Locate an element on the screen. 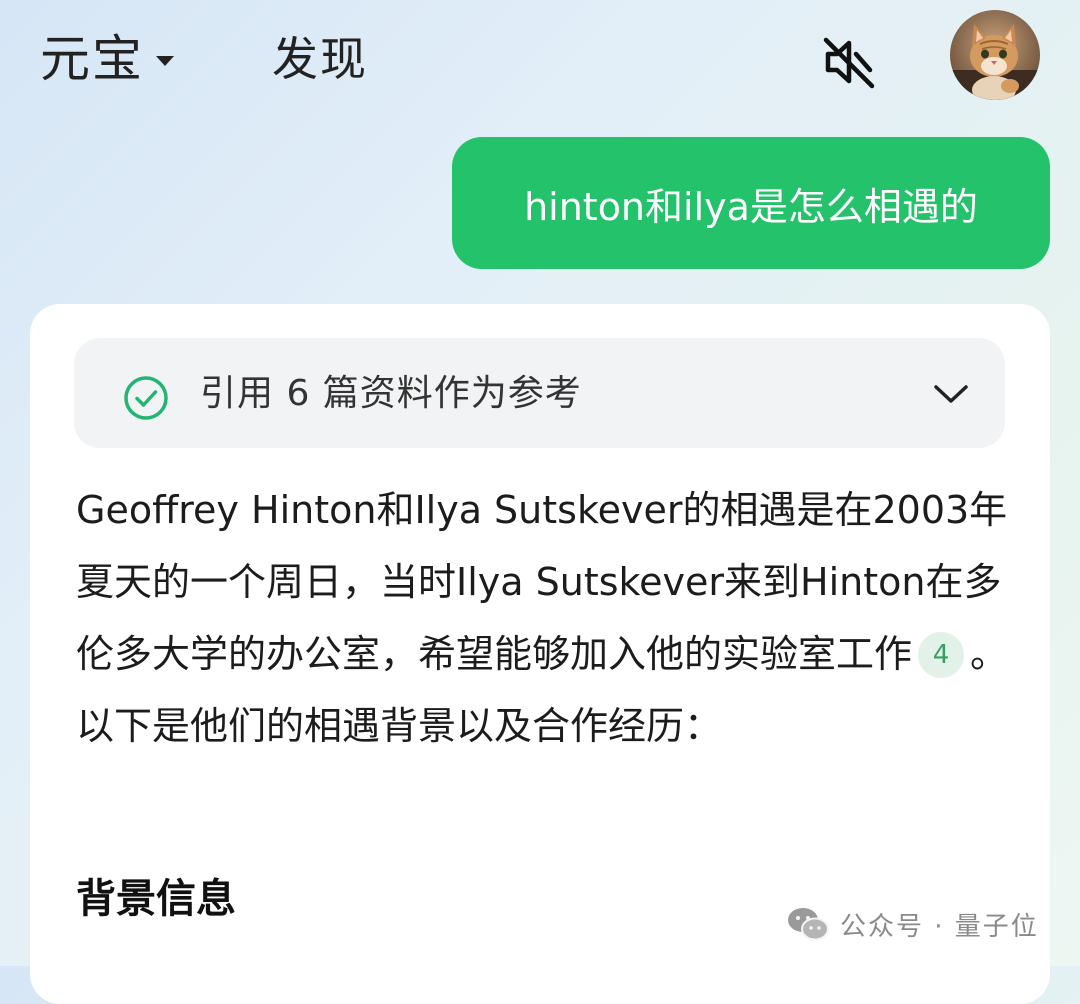 The width and height of the screenshot is (1080, 1004). mute-button is located at coordinates (848, 62).